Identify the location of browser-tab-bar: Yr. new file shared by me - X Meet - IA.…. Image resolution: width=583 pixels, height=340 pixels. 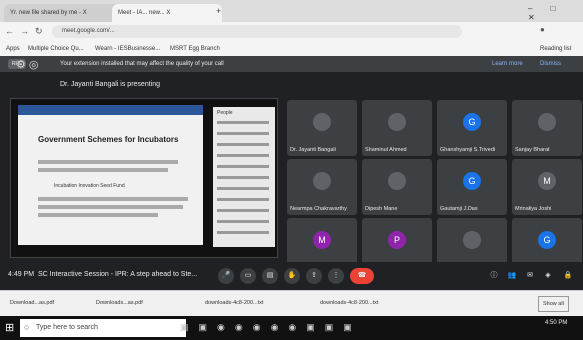
(291, 11).